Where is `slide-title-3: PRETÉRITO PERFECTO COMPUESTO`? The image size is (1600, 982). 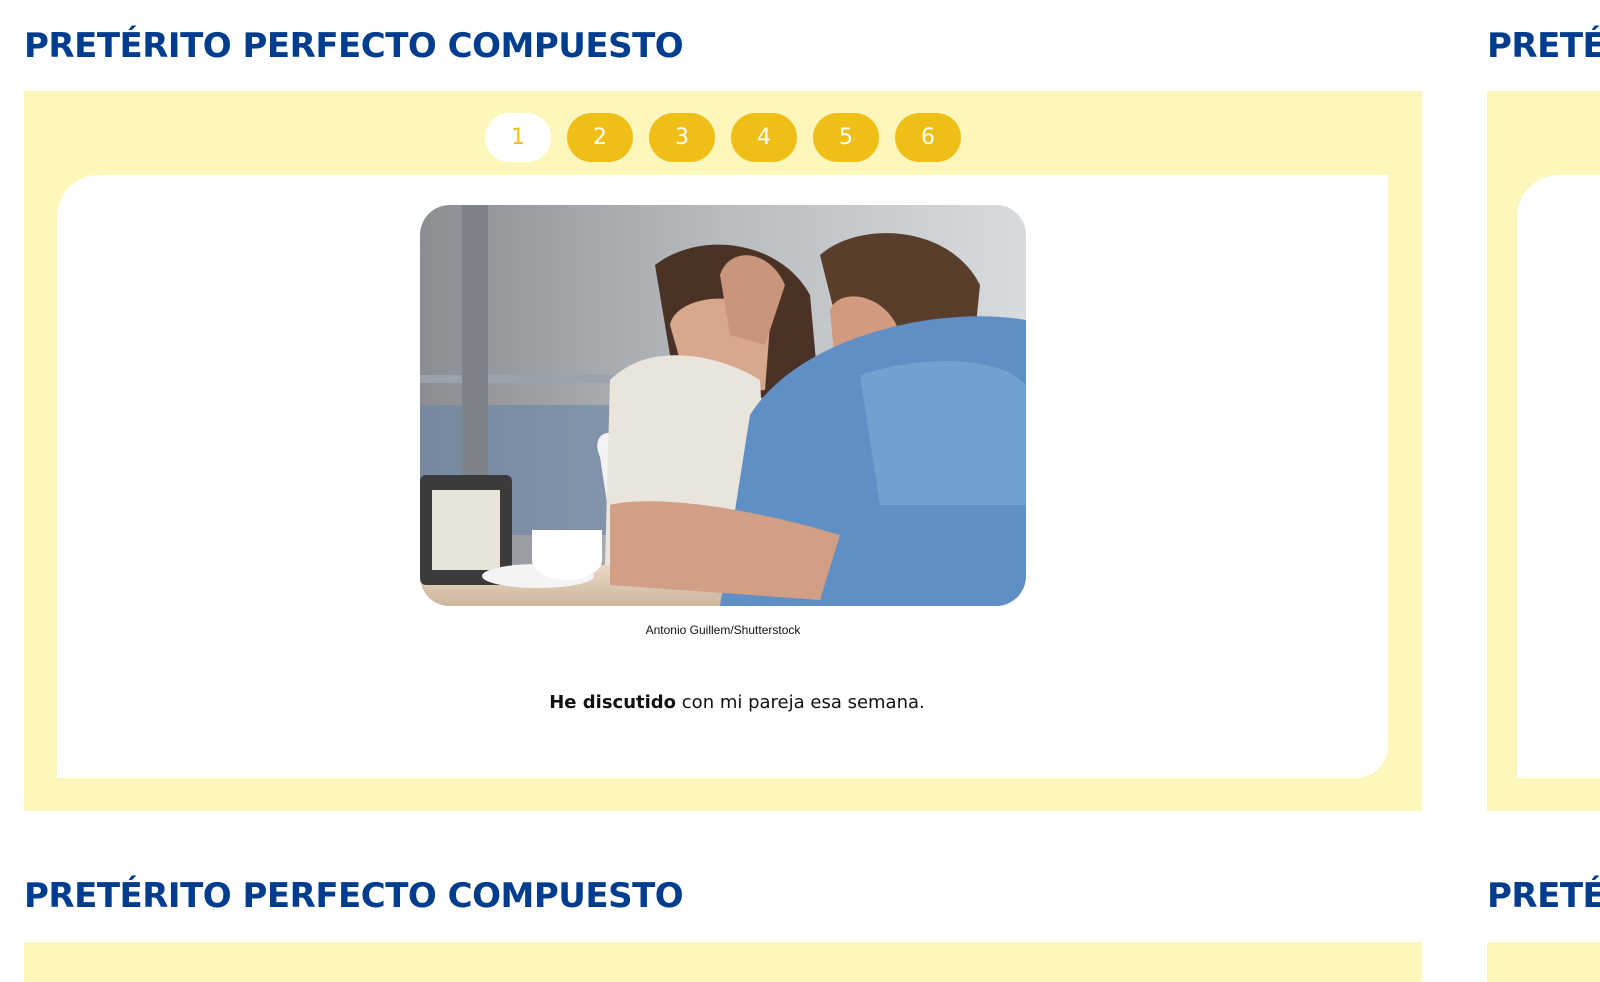
slide-title-3: PRETÉRITO PERFECTO COMPUESTO is located at coordinates (354, 896).